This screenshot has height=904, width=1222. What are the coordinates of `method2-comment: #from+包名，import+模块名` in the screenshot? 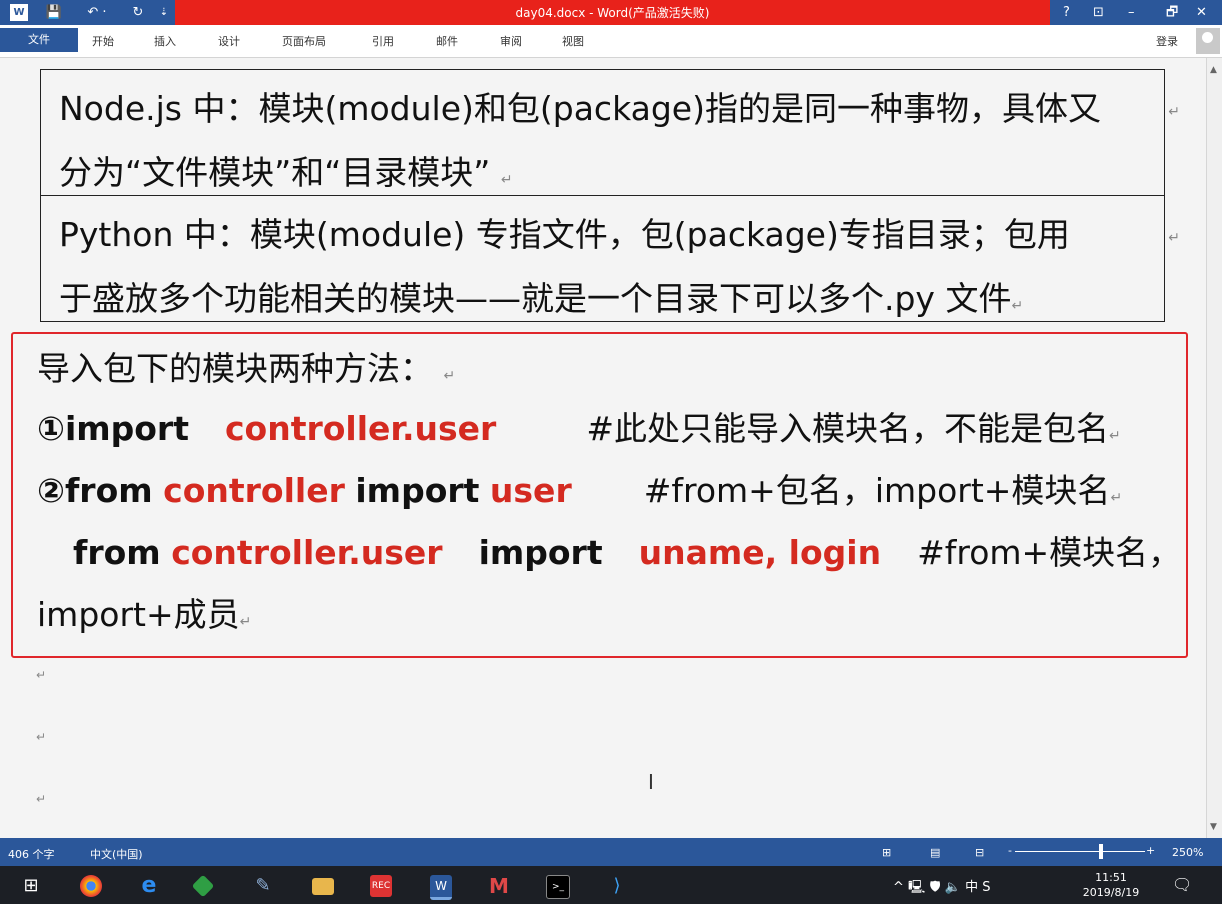 It's located at (877, 490).